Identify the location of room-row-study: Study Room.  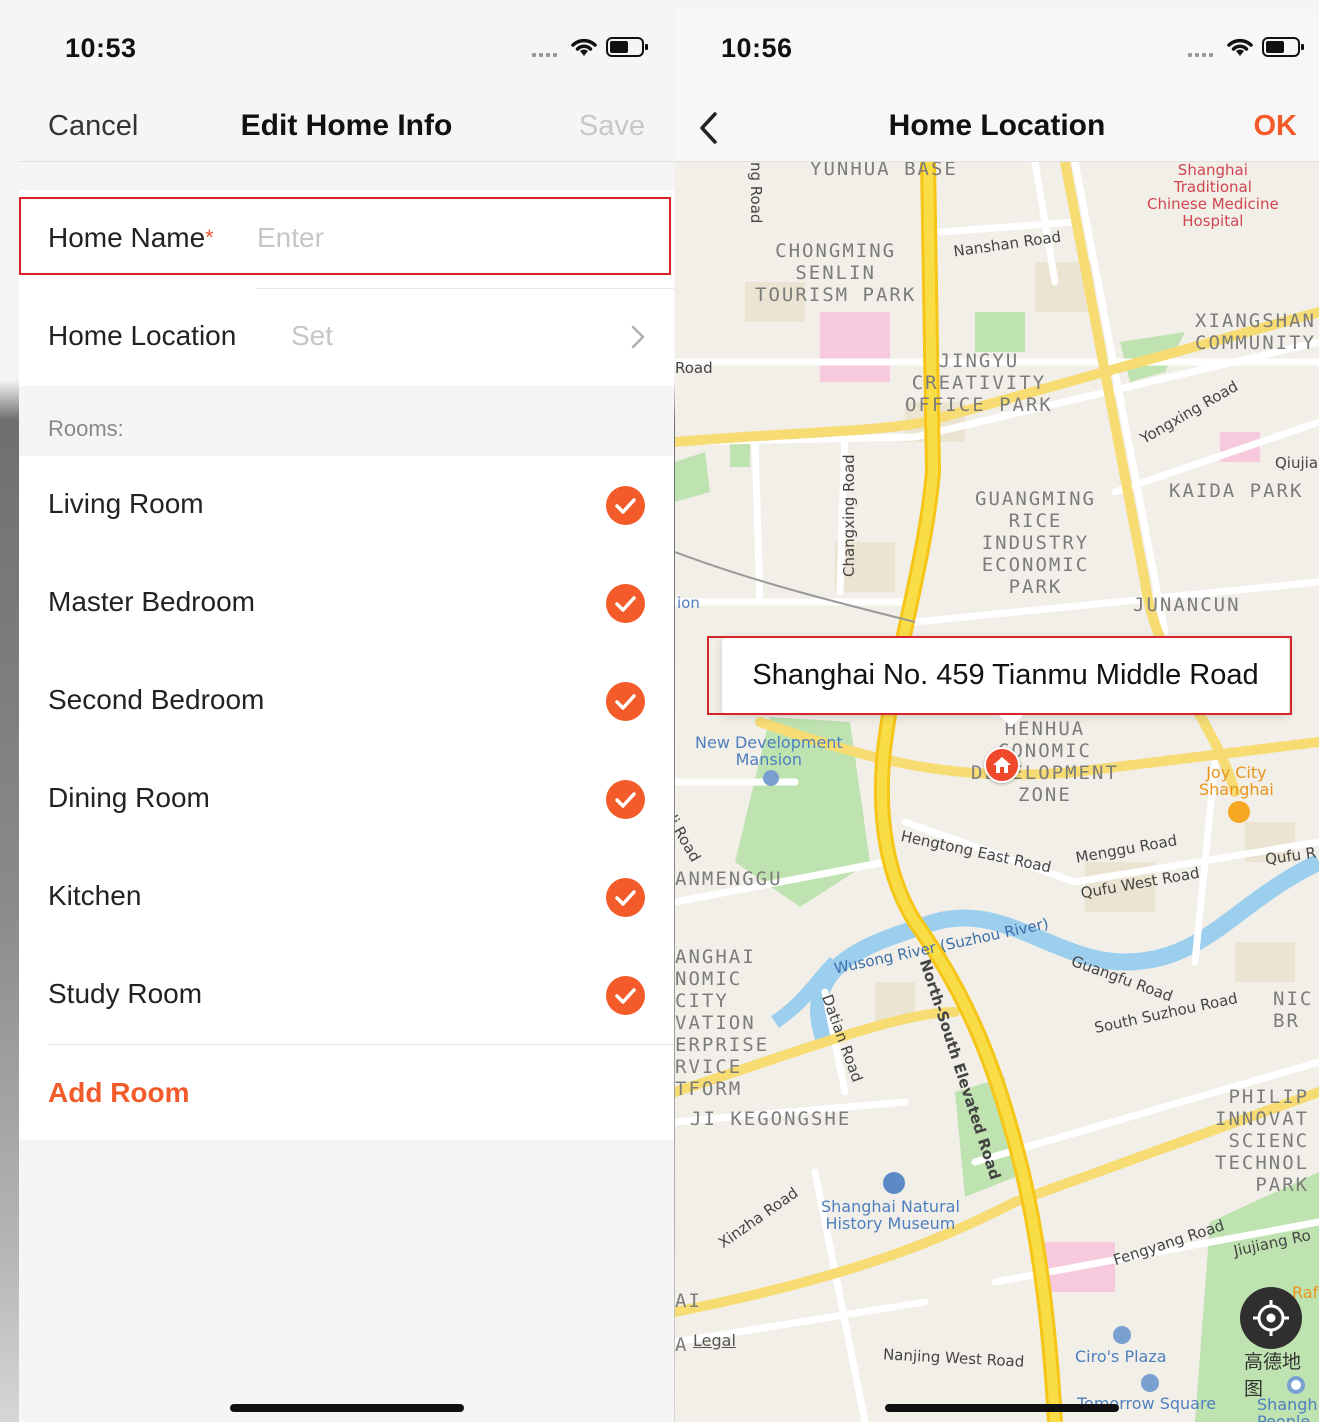
(346, 995).